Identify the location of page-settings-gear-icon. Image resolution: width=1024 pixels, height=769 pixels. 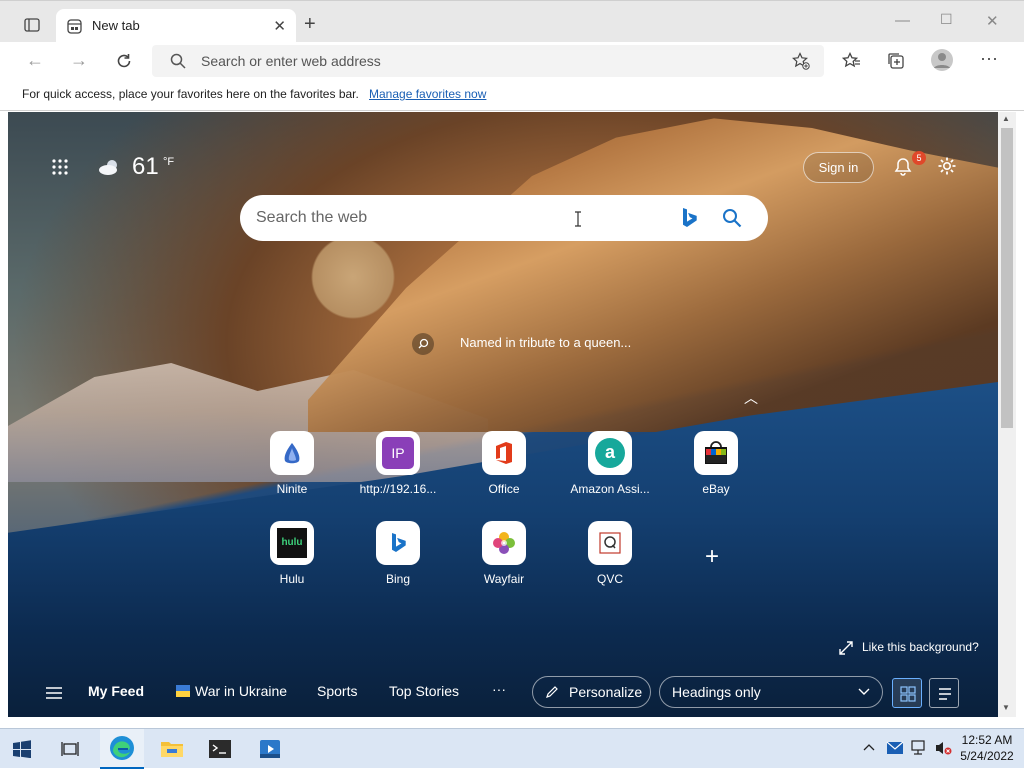
(947, 166).